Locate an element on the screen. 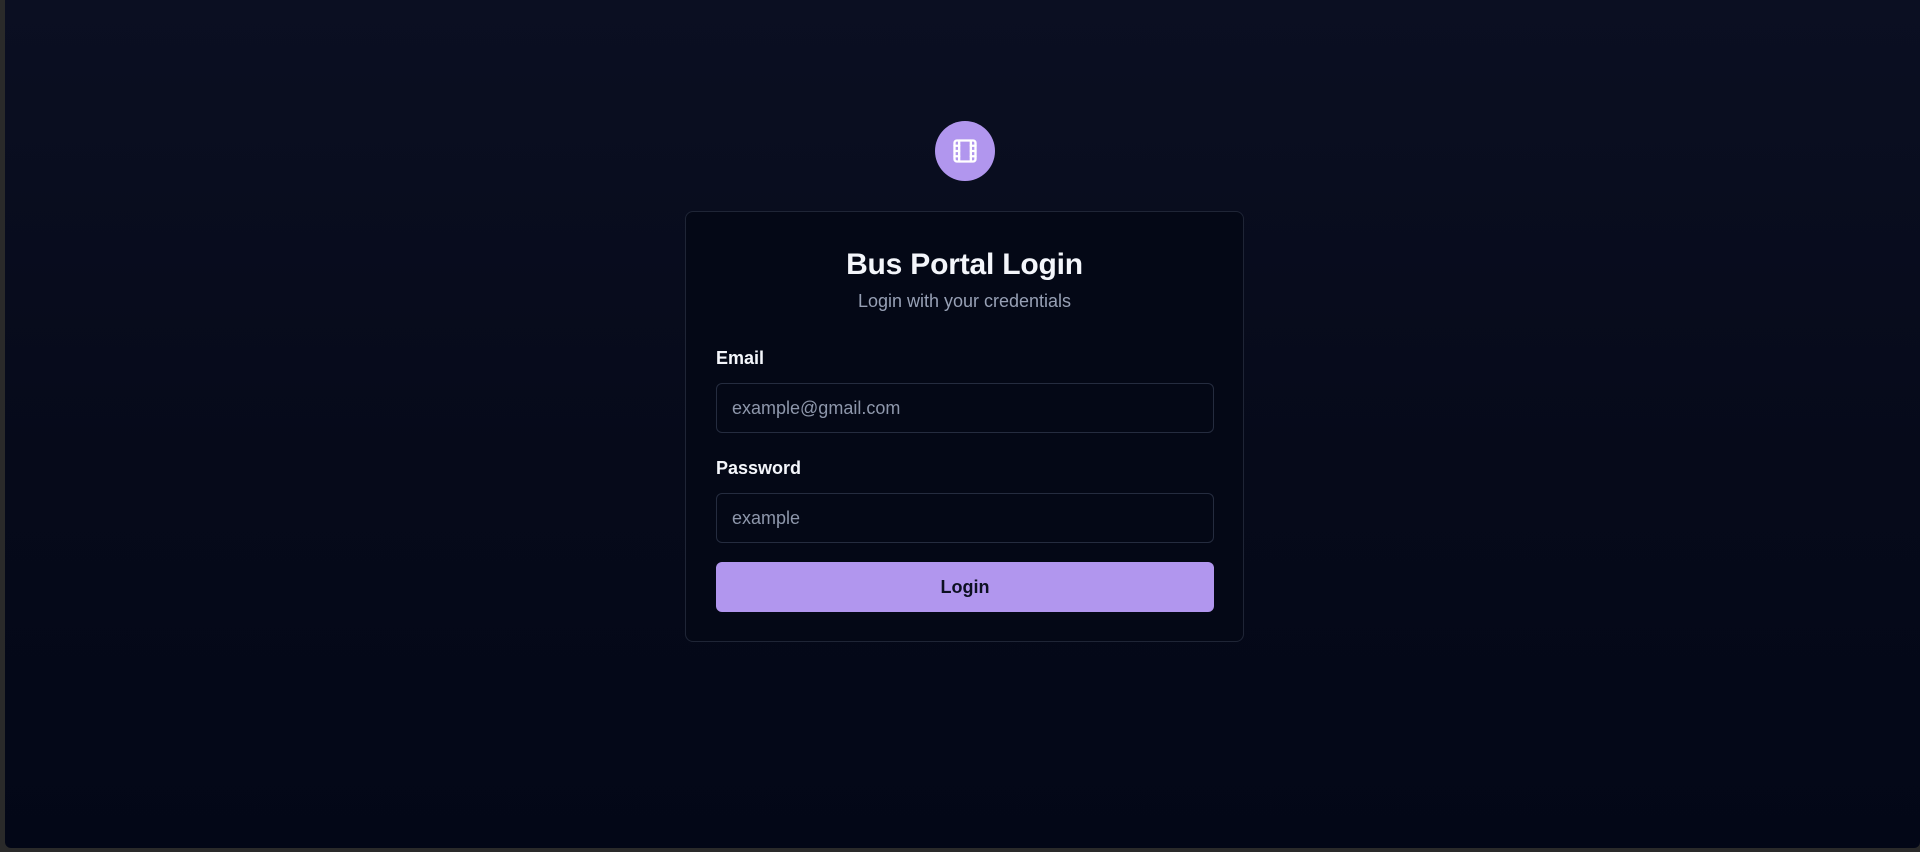 This screenshot has width=1920, height=852. password-label: Password is located at coordinates (759, 468).